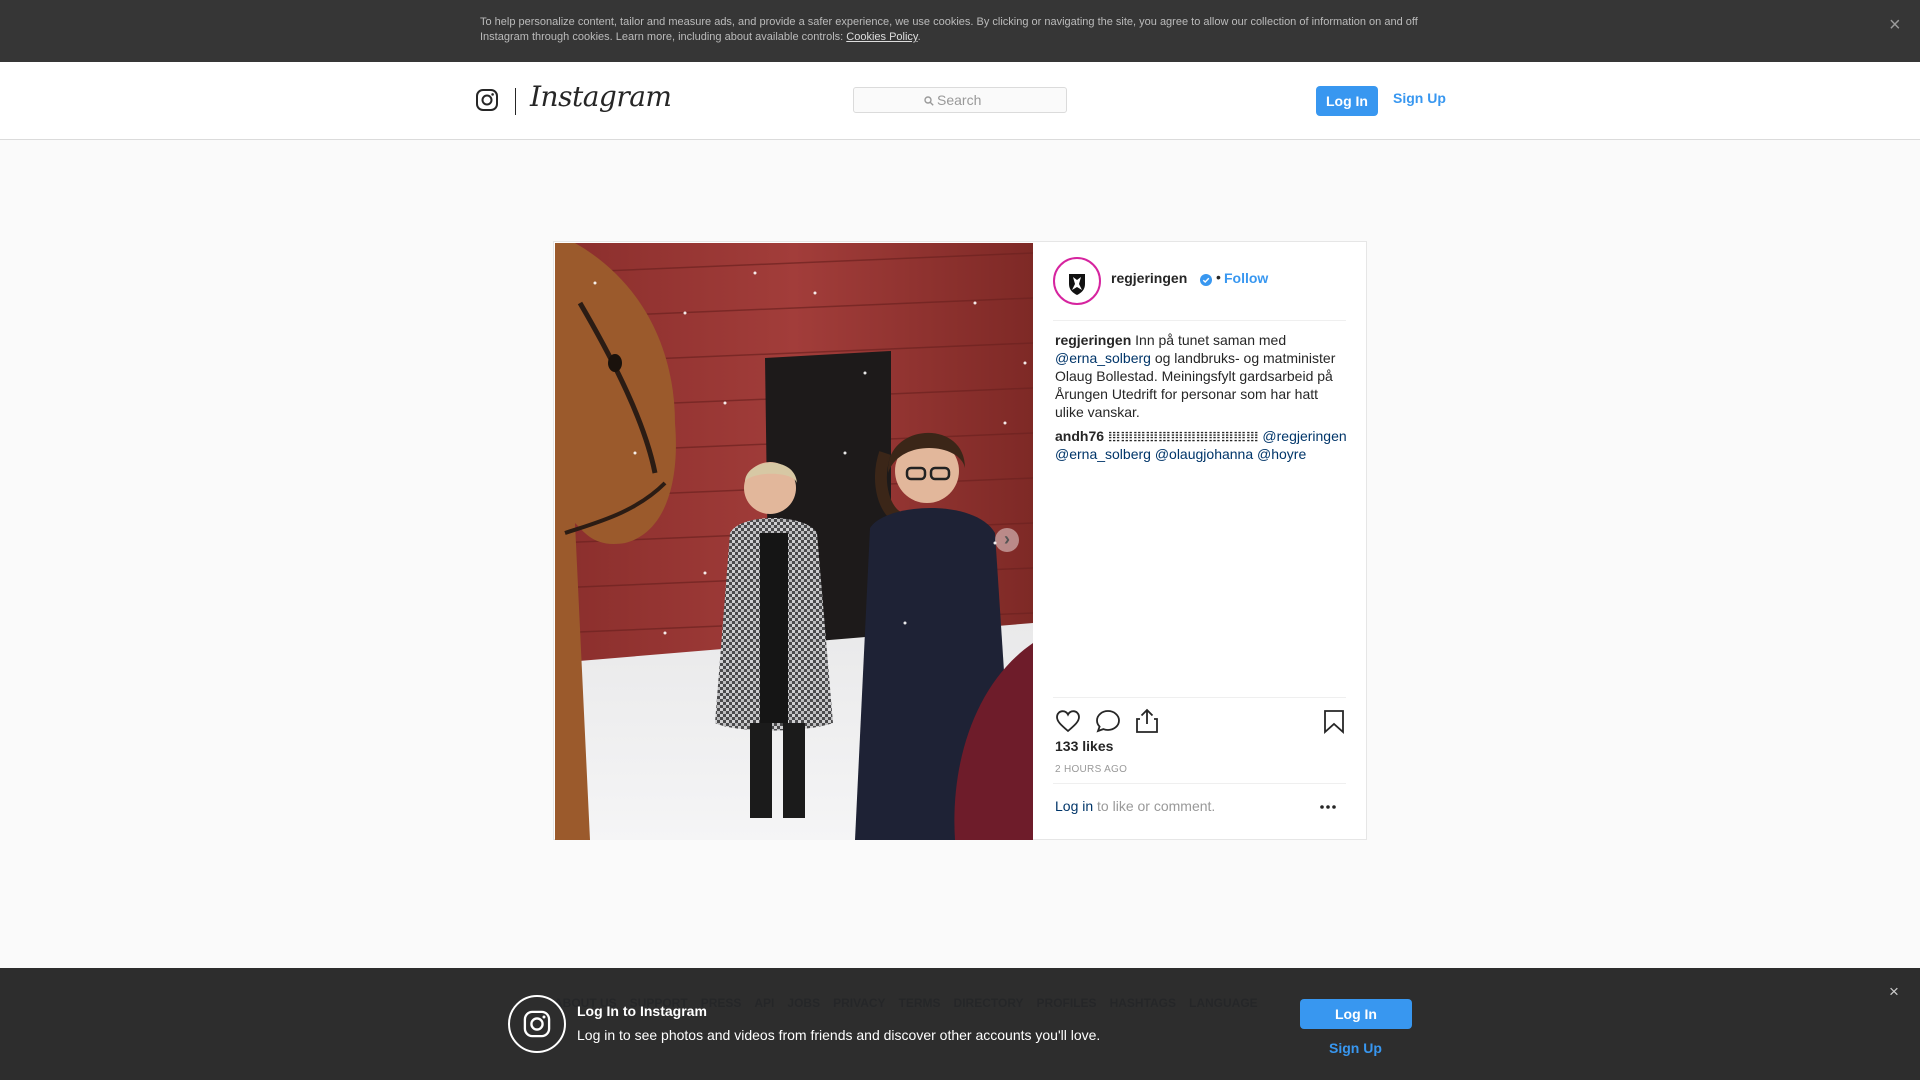  What do you see at coordinates (1355, 1048) in the screenshot?
I see `banner-signup-link: Sign Up` at bounding box center [1355, 1048].